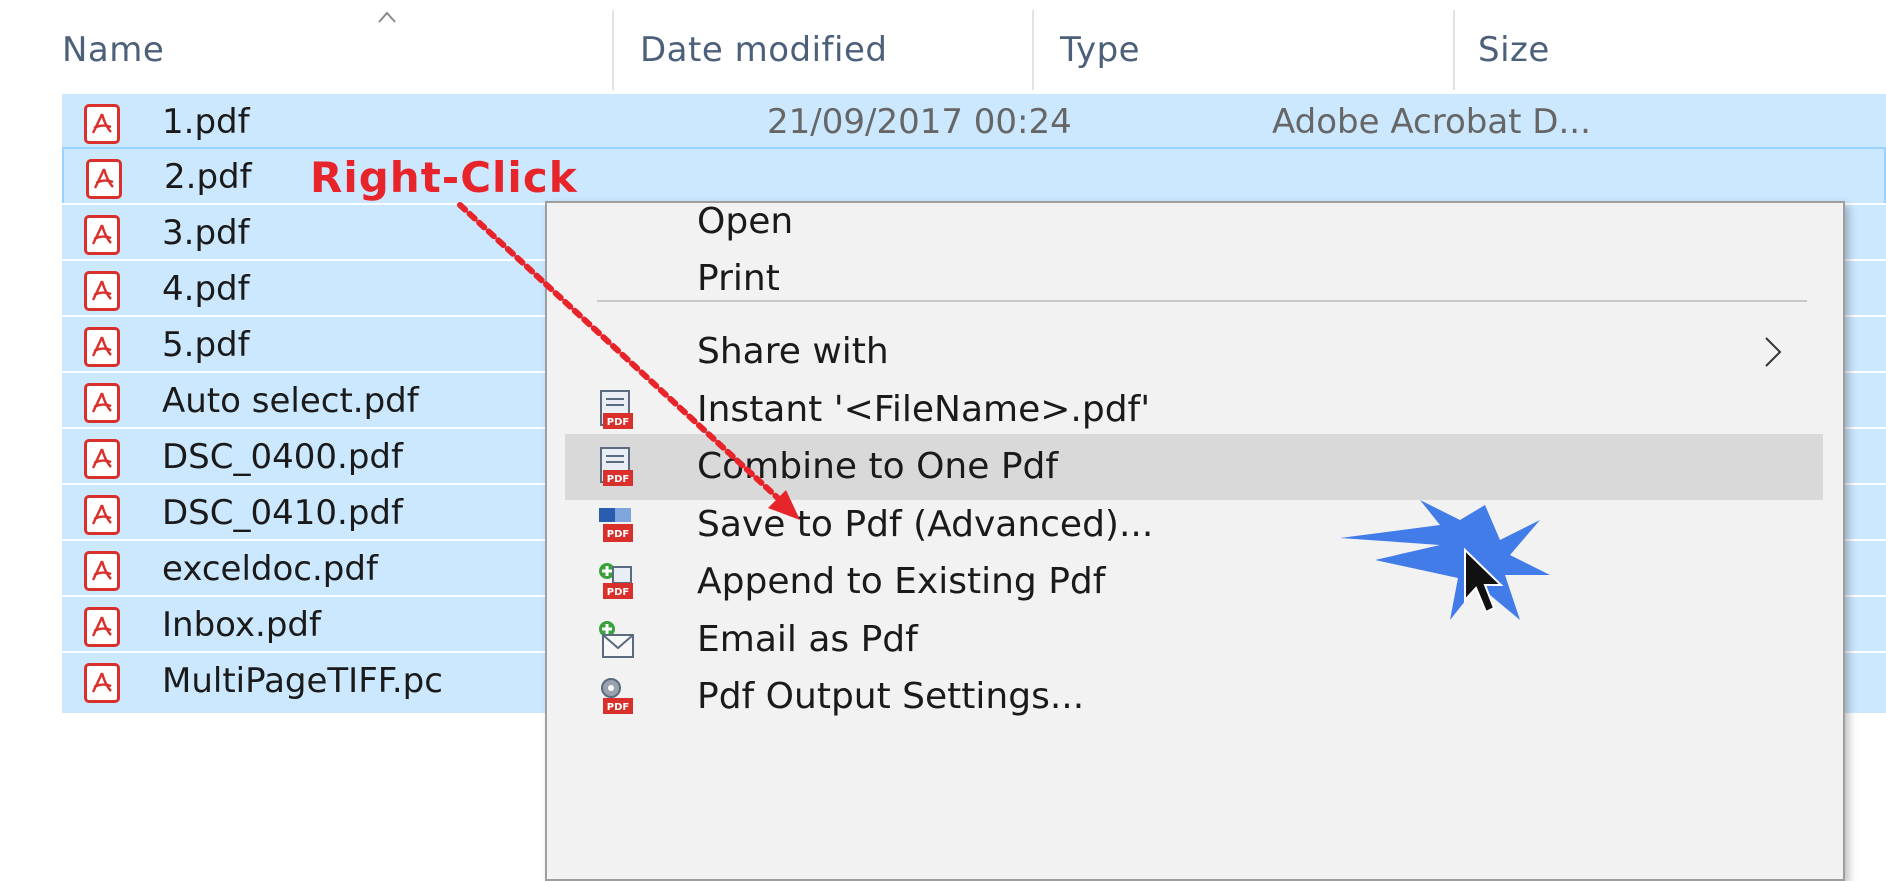 The height and width of the screenshot is (881, 1886). What do you see at coordinates (206, 122) in the screenshot?
I see `file-name: 1.pdf` at bounding box center [206, 122].